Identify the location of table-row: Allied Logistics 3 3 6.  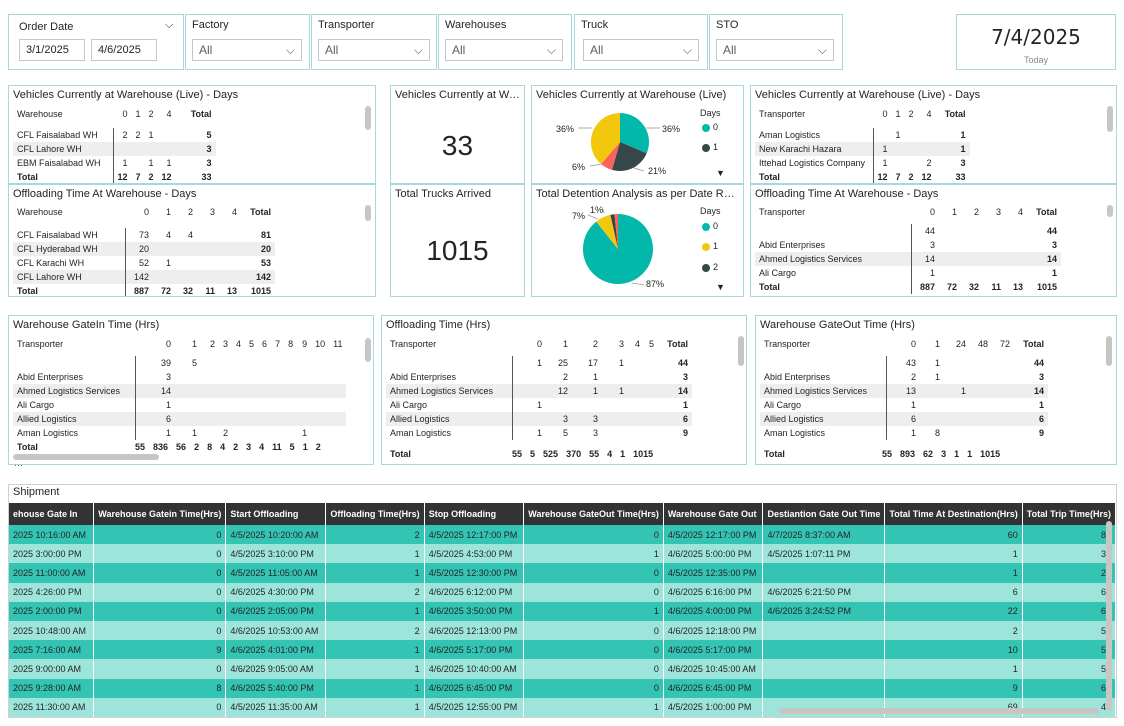
(539, 419).